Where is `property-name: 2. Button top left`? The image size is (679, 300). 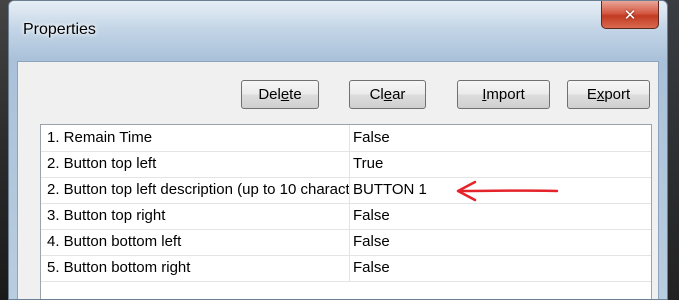 property-name: 2. Button top left is located at coordinates (102, 163).